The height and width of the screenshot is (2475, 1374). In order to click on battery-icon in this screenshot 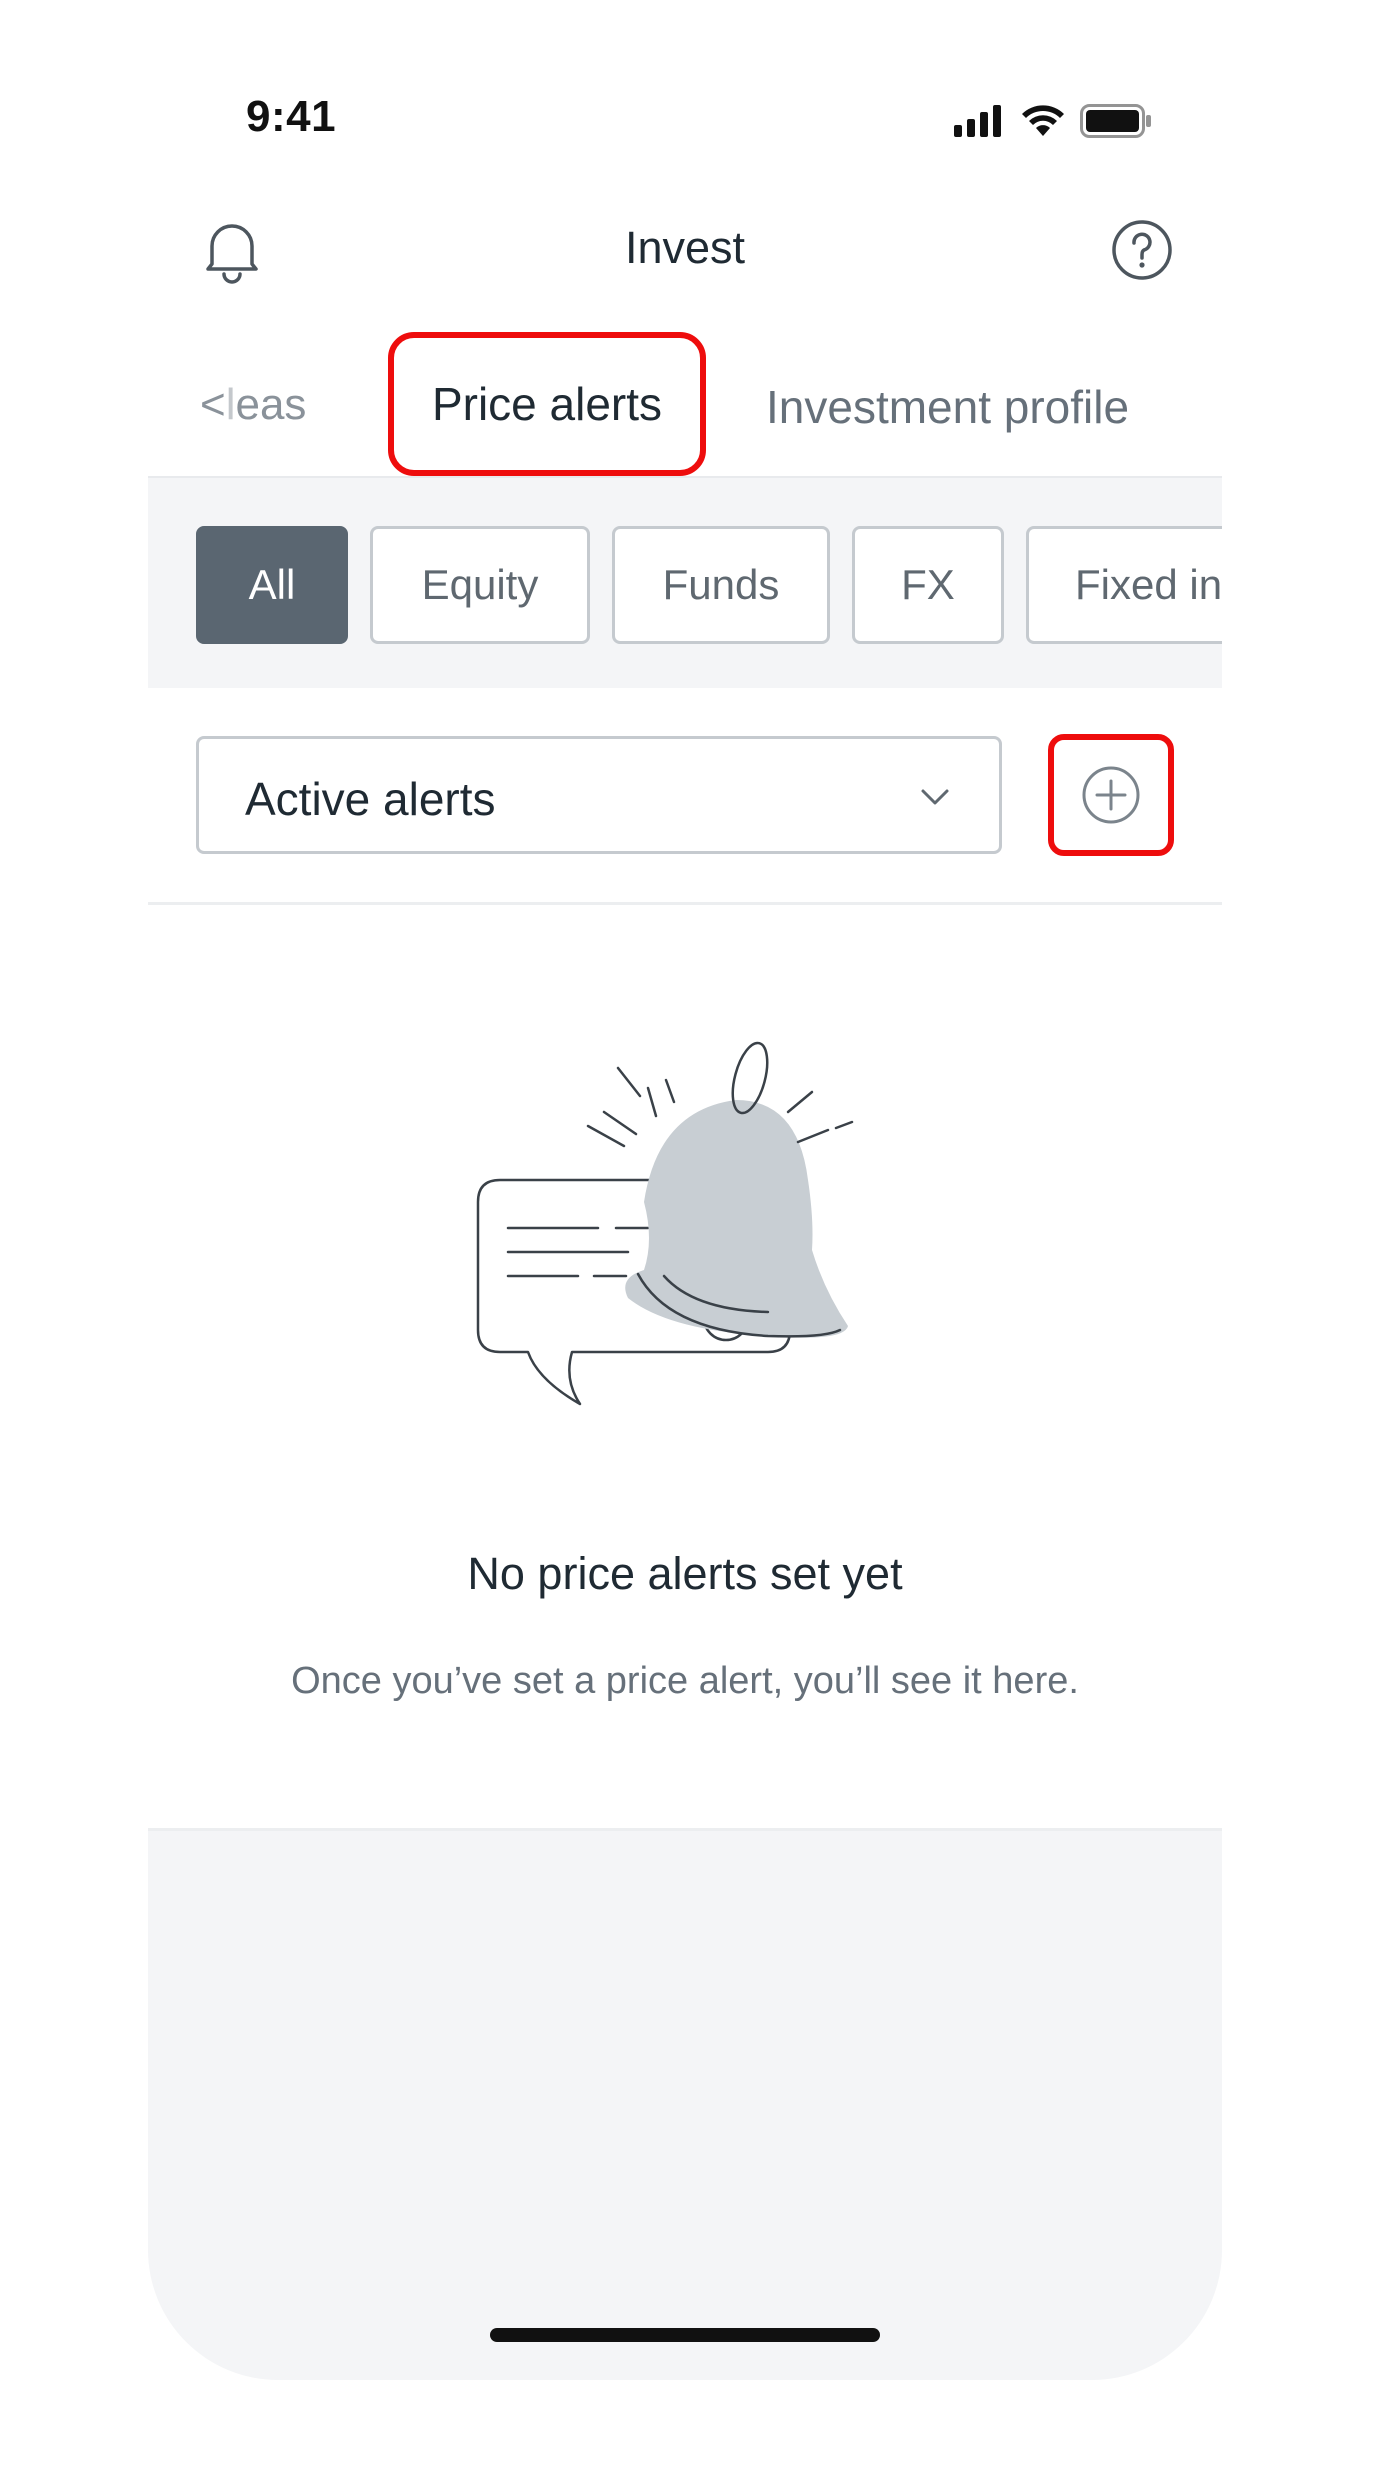, I will do `click(1115, 121)`.